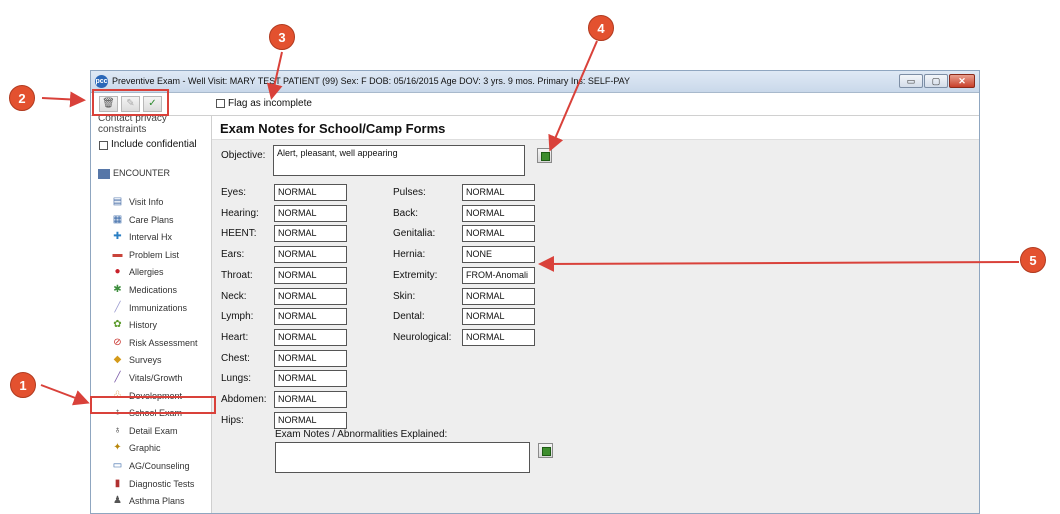 This screenshot has width=1060, height=514. Describe the element at coordinates (161, 484) in the screenshot. I see `sidebar-item-label: Diagnostic Tests` at that location.